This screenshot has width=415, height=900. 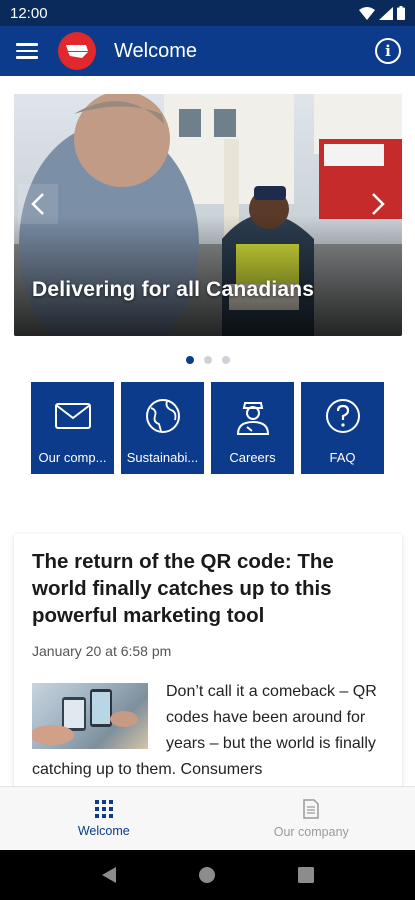 What do you see at coordinates (386, 13) in the screenshot?
I see `signal-icon` at bounding box center [386, 13].